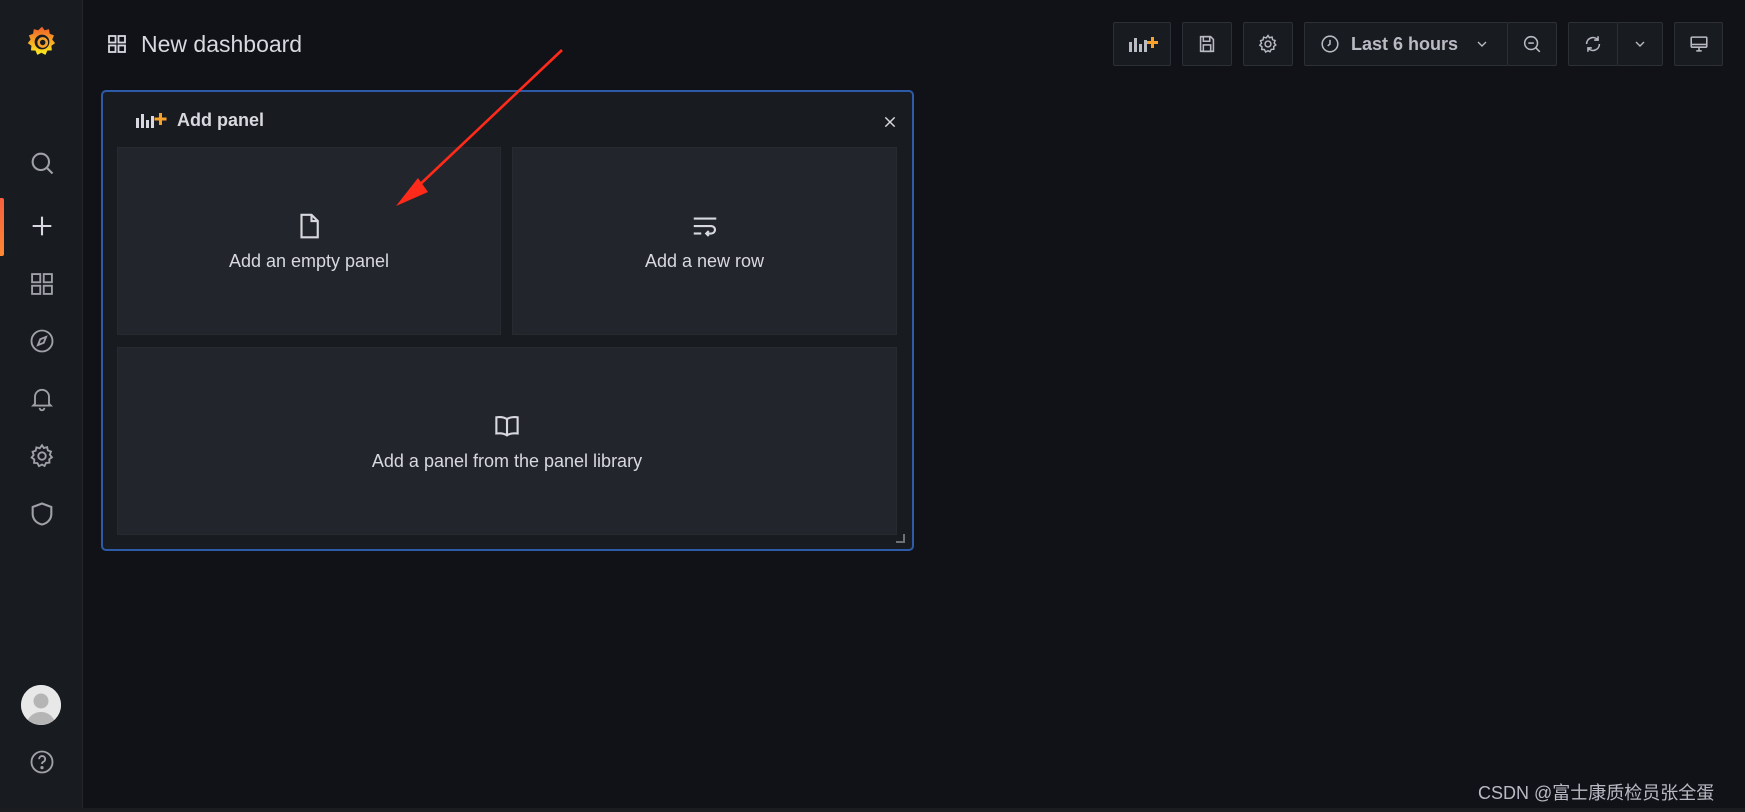  I want to click on resize-handle, so click(900, 538).